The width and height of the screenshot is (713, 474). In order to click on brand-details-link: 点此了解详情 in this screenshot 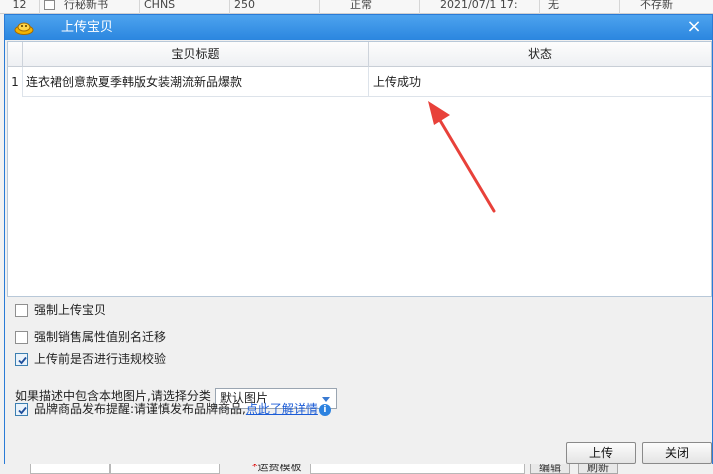, I will do `click(282, 409)`.